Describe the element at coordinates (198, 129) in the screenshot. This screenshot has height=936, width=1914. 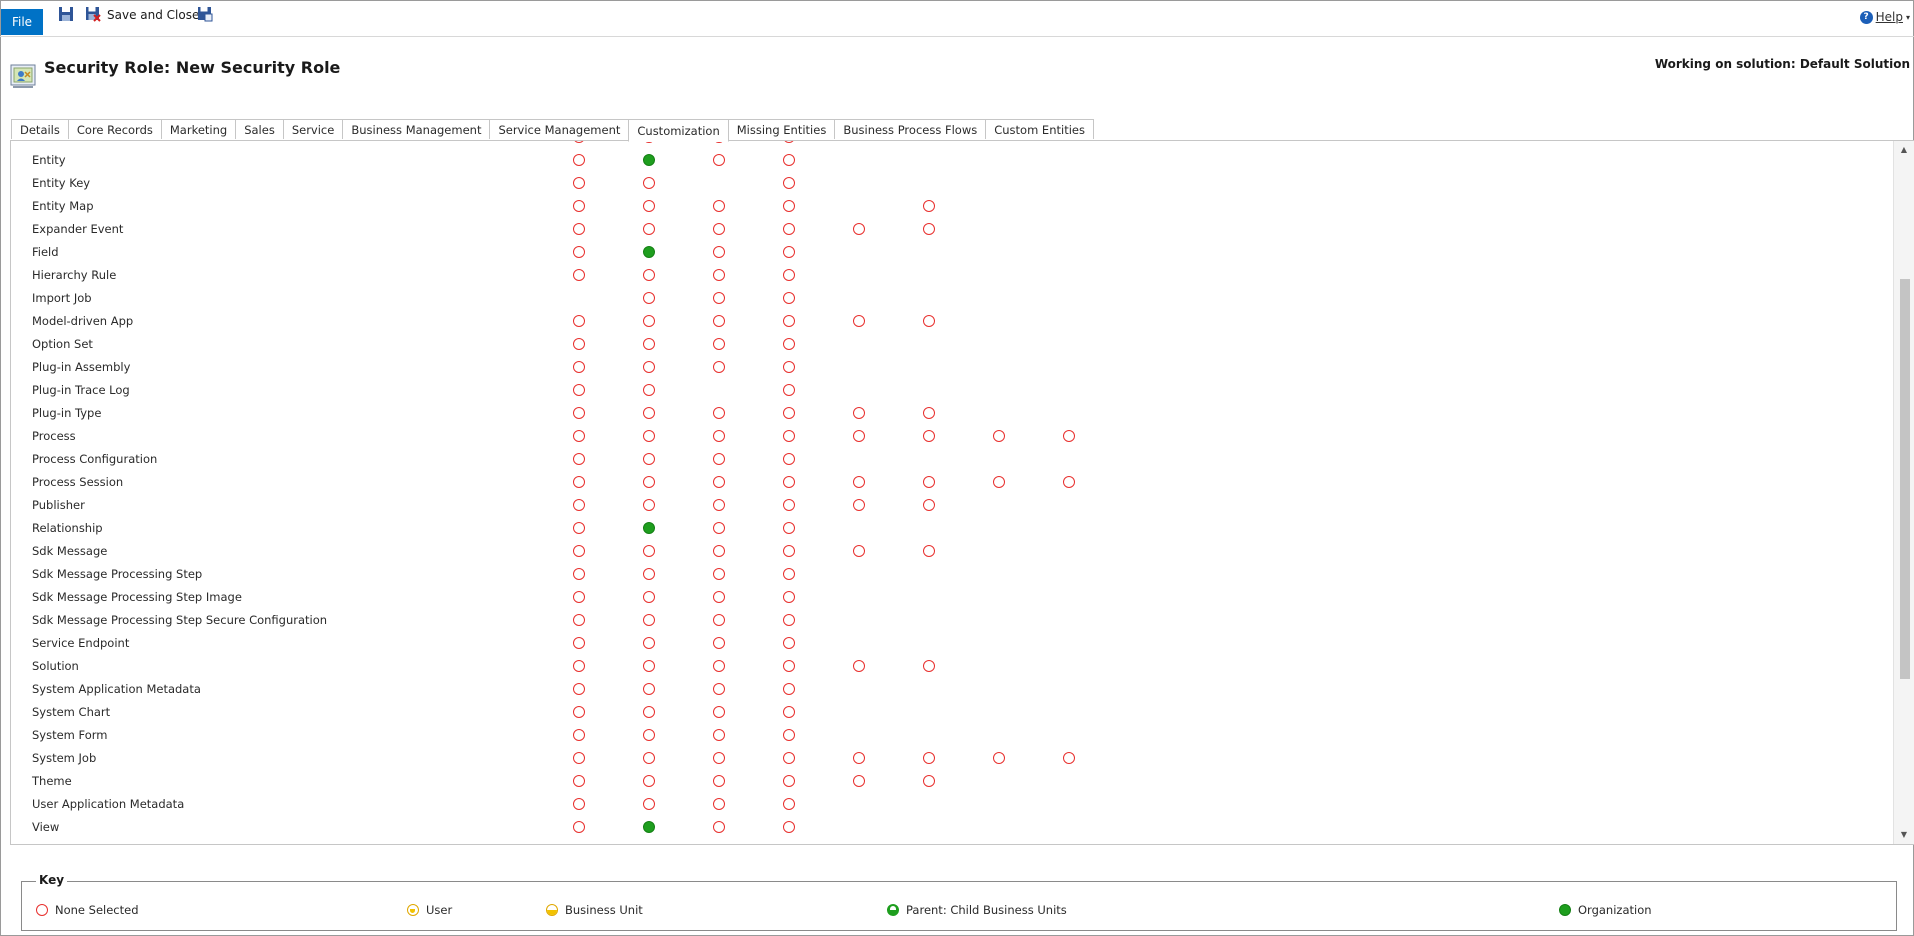
I see `tab-marketing: Marketing` at that location.